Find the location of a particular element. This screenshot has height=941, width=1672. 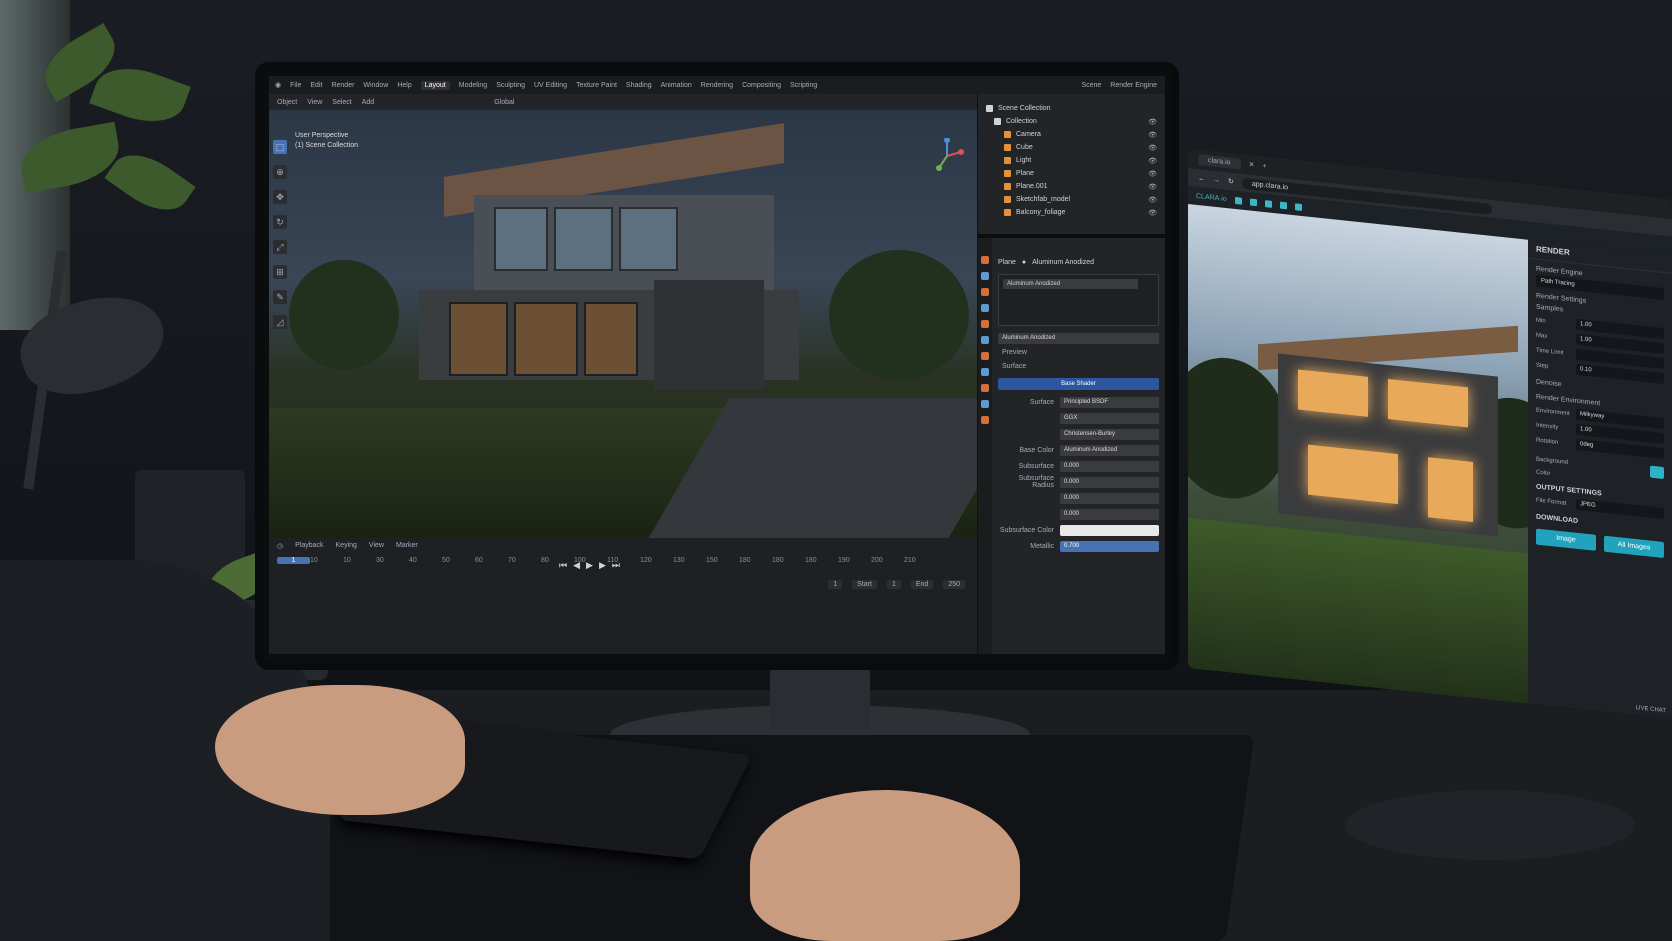

current-frame-field: 1 is located at coordinates (835, 584).